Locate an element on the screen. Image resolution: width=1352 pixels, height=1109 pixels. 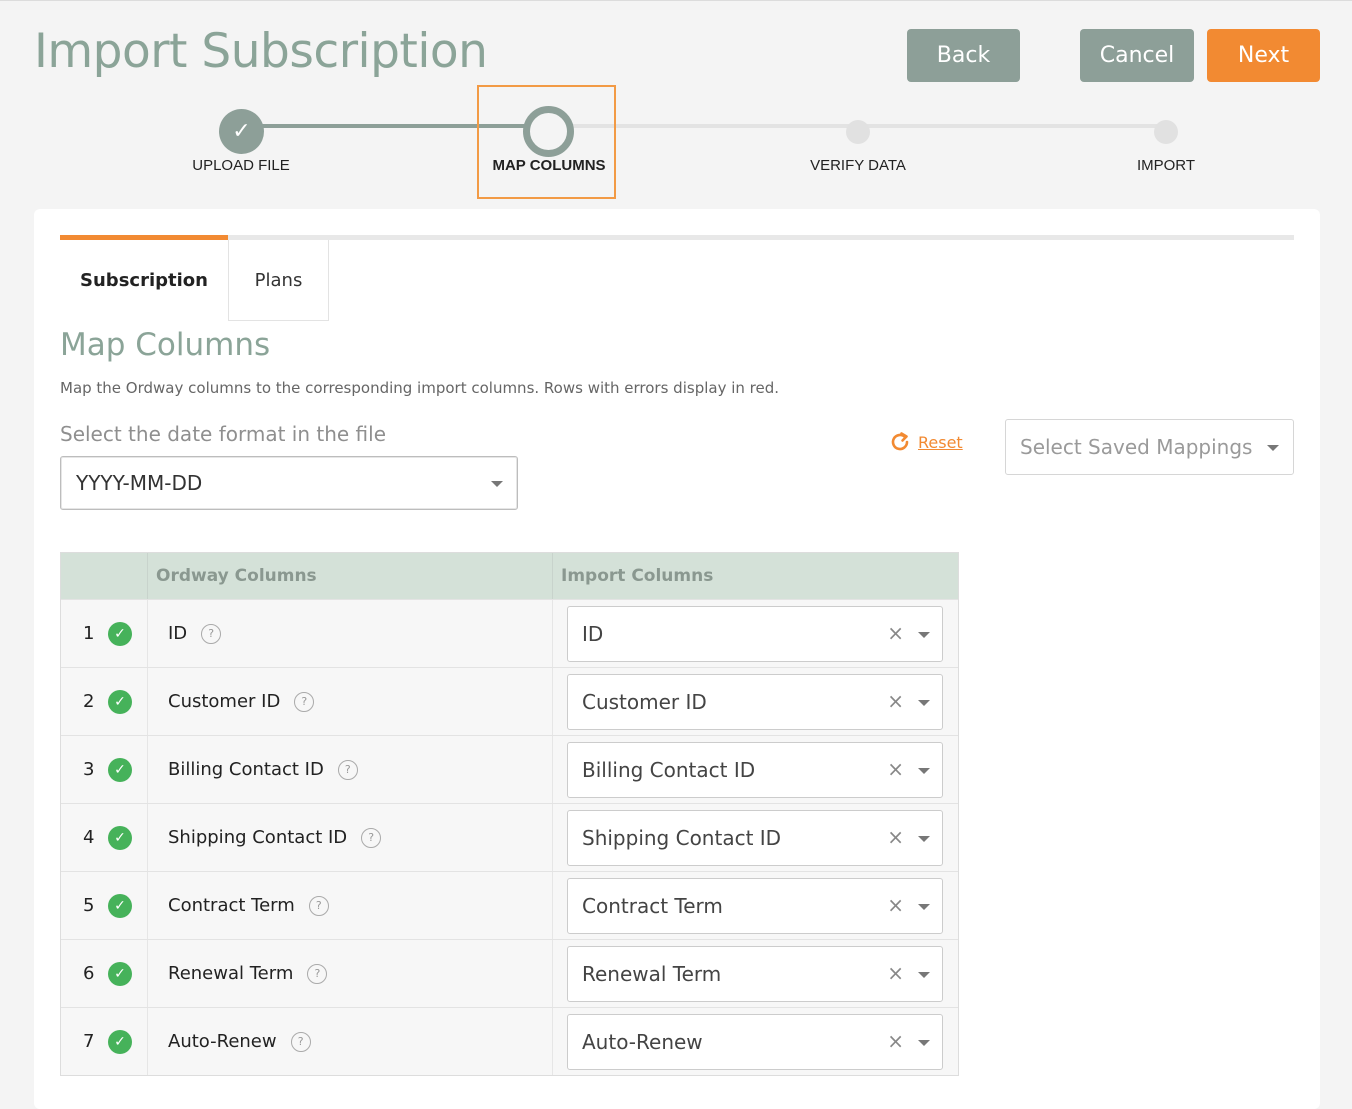
step-upload-done-icon: ✓ is located at coordinates (241, 131).